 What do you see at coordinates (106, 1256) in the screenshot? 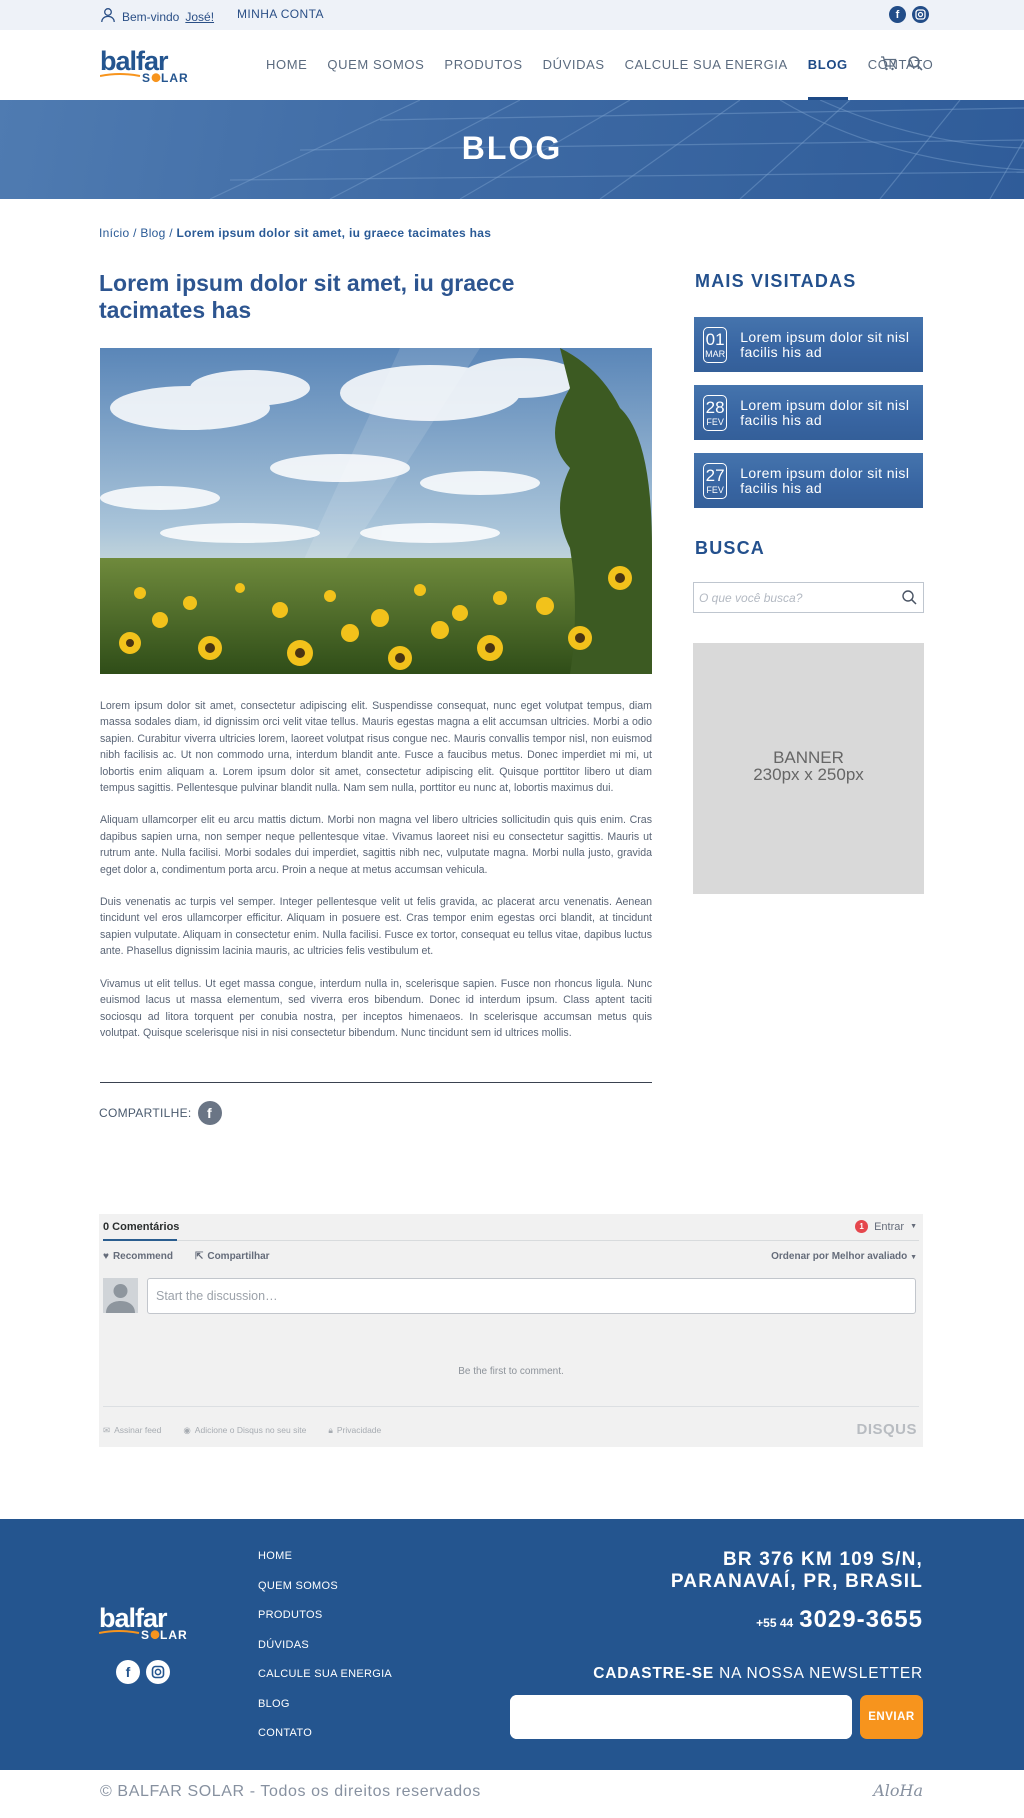
I see `heart-icon: ♥` at bounding box center [106, 1256].